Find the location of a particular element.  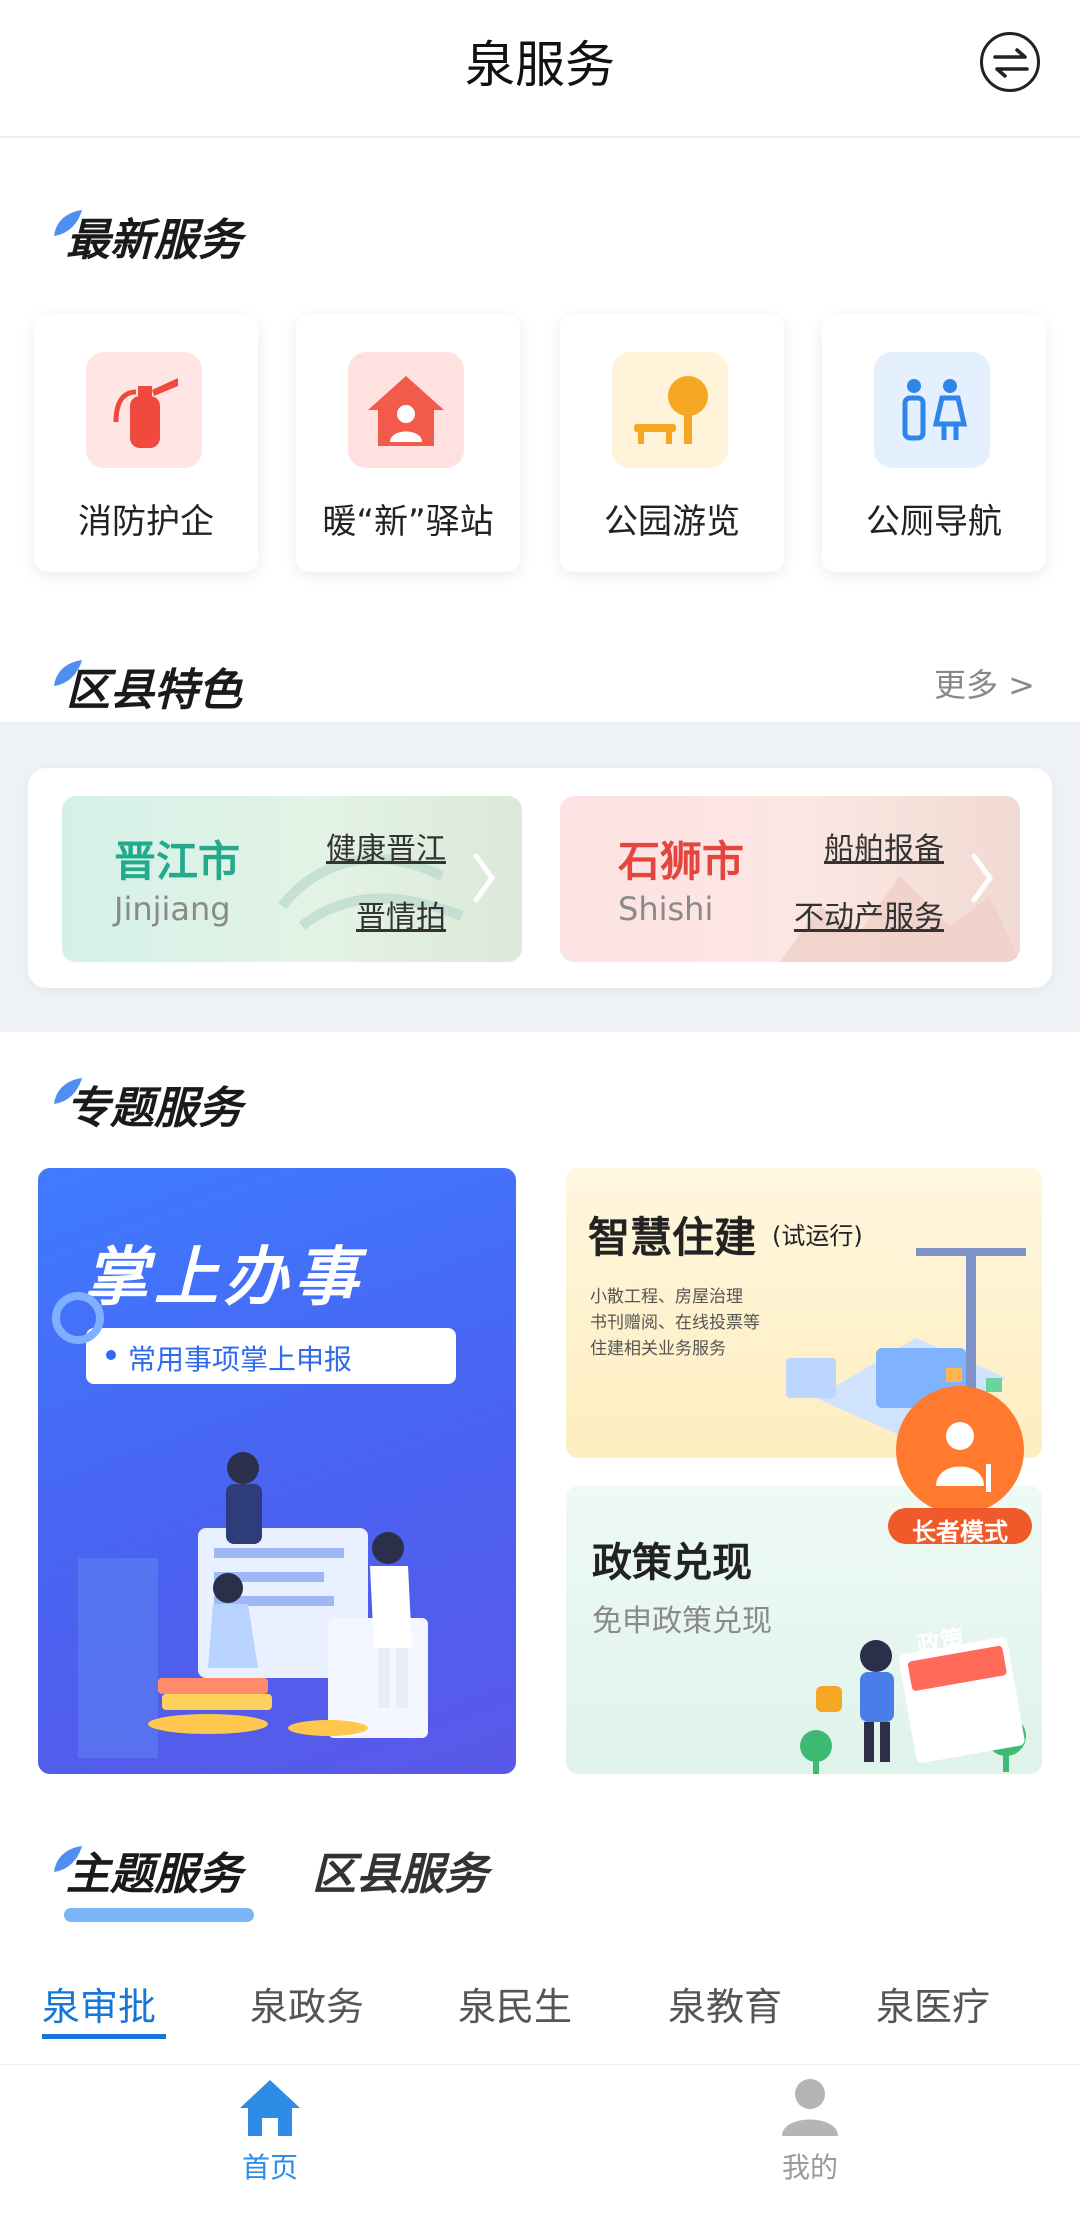

service-label: 暖“新”驿站 is located at coordinates (408, 522).